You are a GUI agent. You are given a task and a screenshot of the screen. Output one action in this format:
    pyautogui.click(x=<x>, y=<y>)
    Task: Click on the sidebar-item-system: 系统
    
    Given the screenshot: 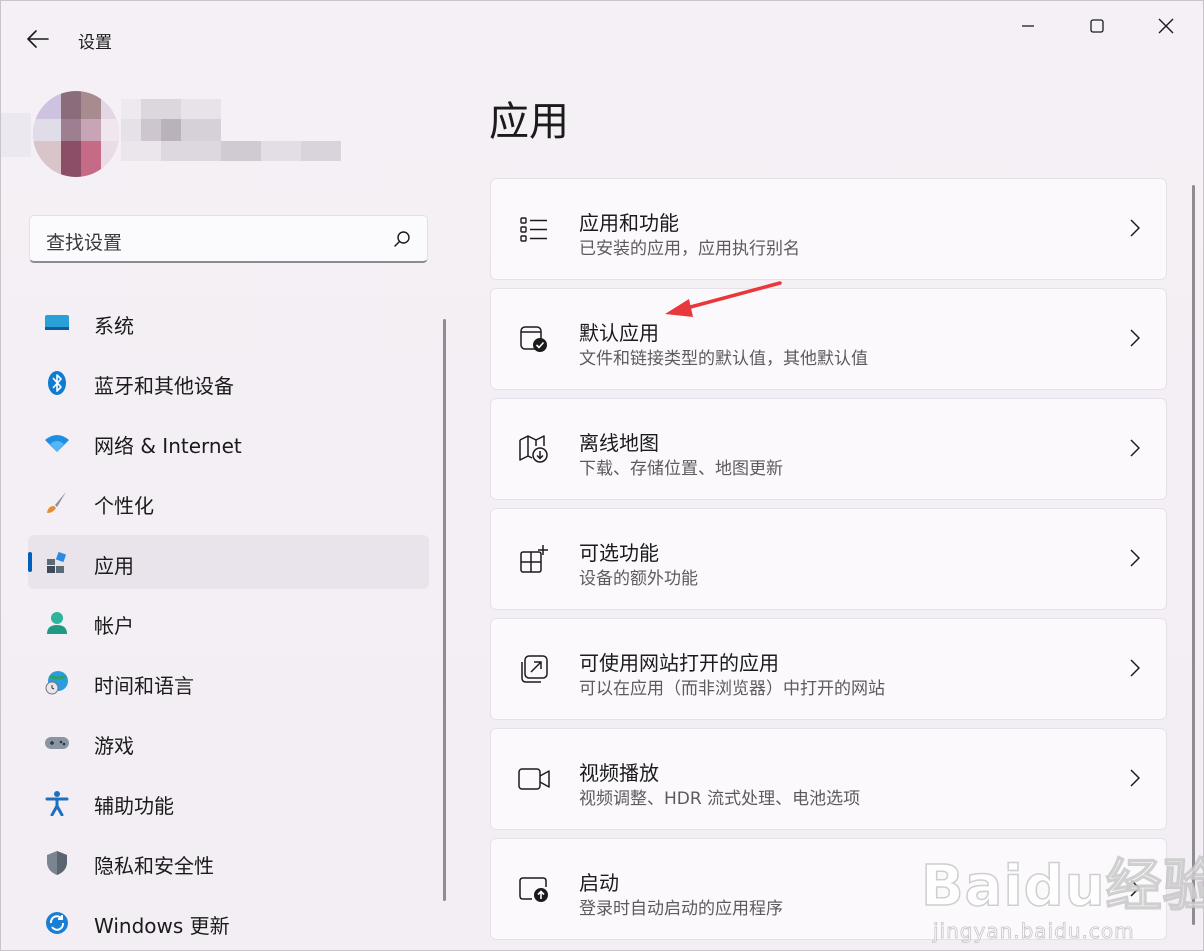 What is the action you would take?
    pyautogui.click(x=228, y=322)
    